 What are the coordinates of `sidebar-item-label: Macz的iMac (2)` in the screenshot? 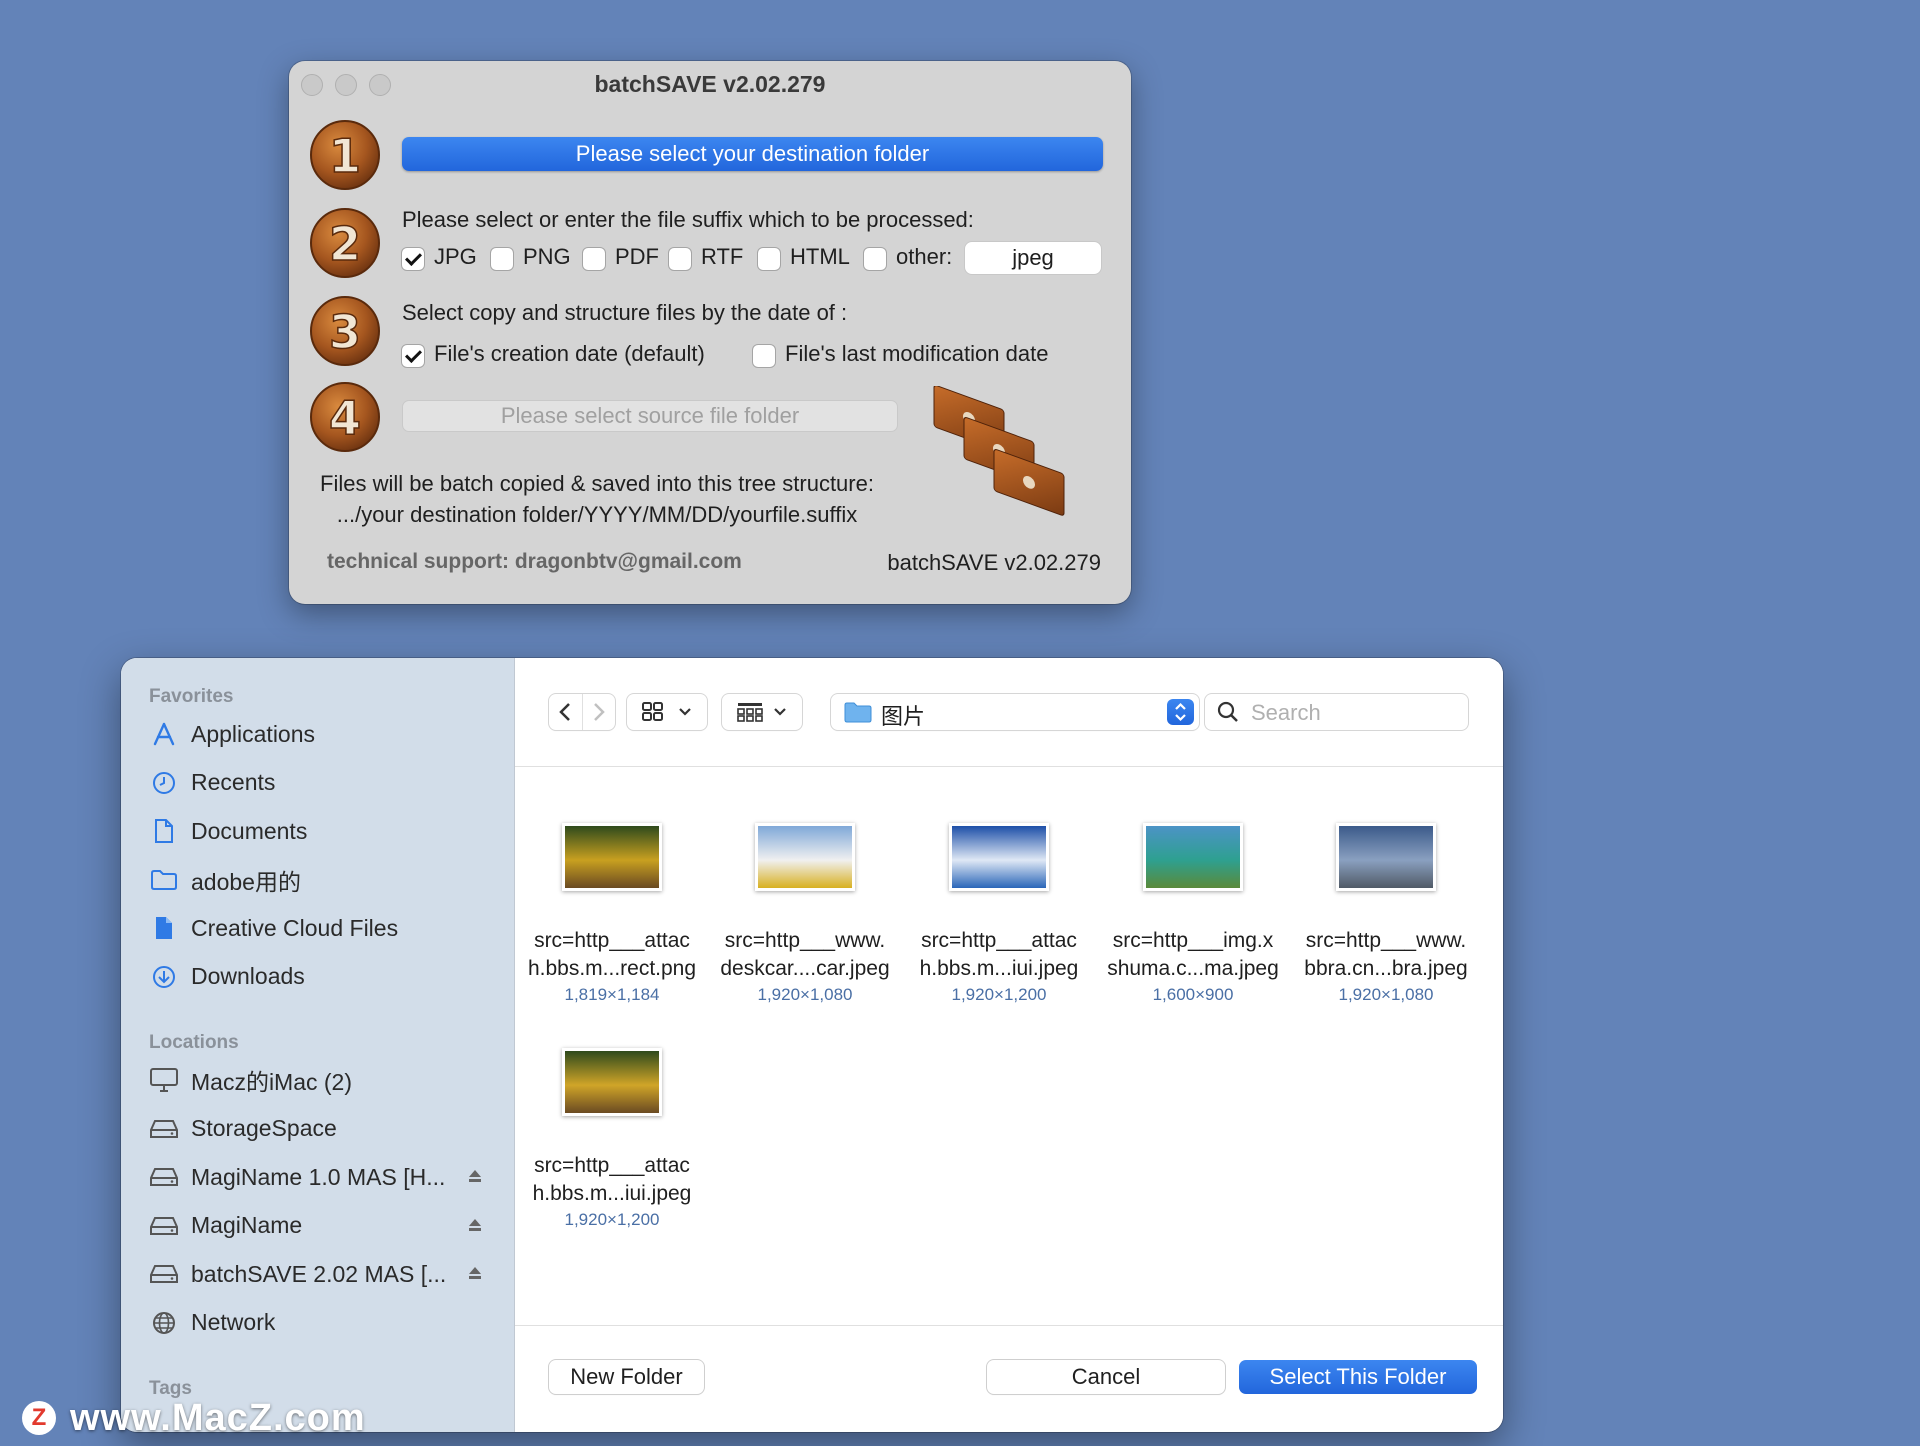 It's located at (272, 1082).